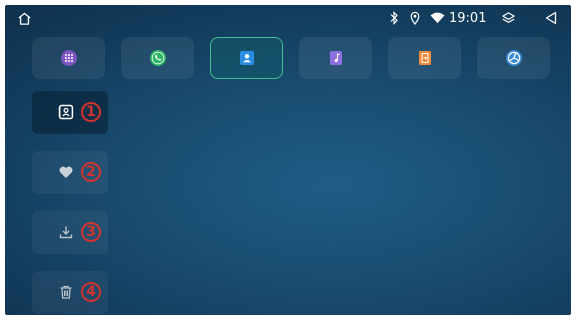 This screenshot has height=320, width=576. Describe the element at coordinates (415, 18) in the screenshot. I see `location-icon` at that location.